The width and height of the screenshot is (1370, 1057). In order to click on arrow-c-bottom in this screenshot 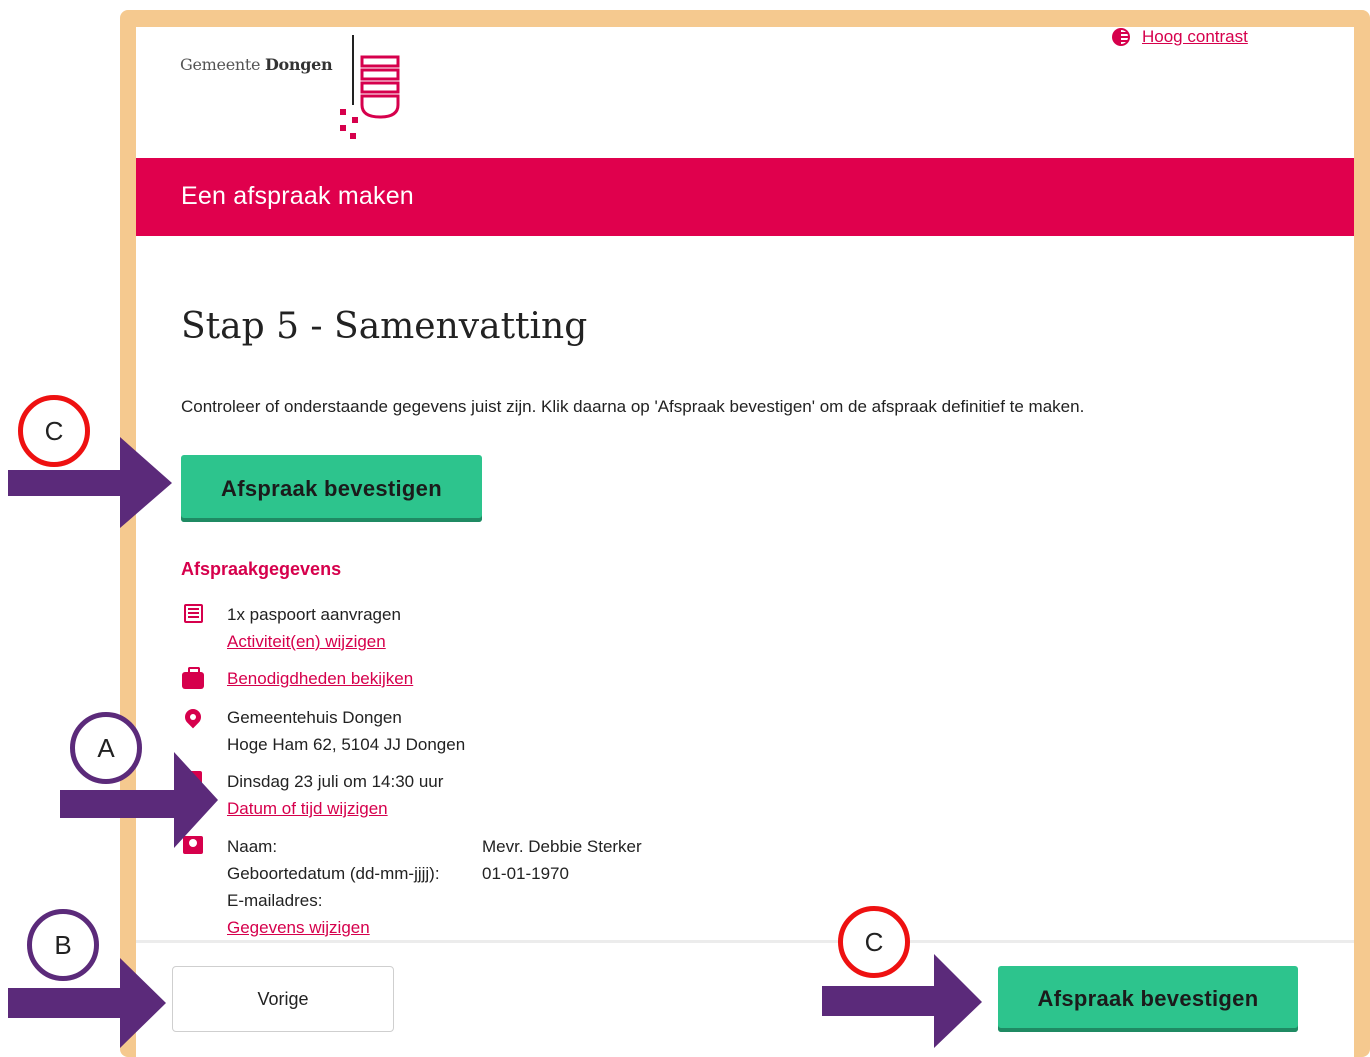, I will do `click(902, 1001)`.